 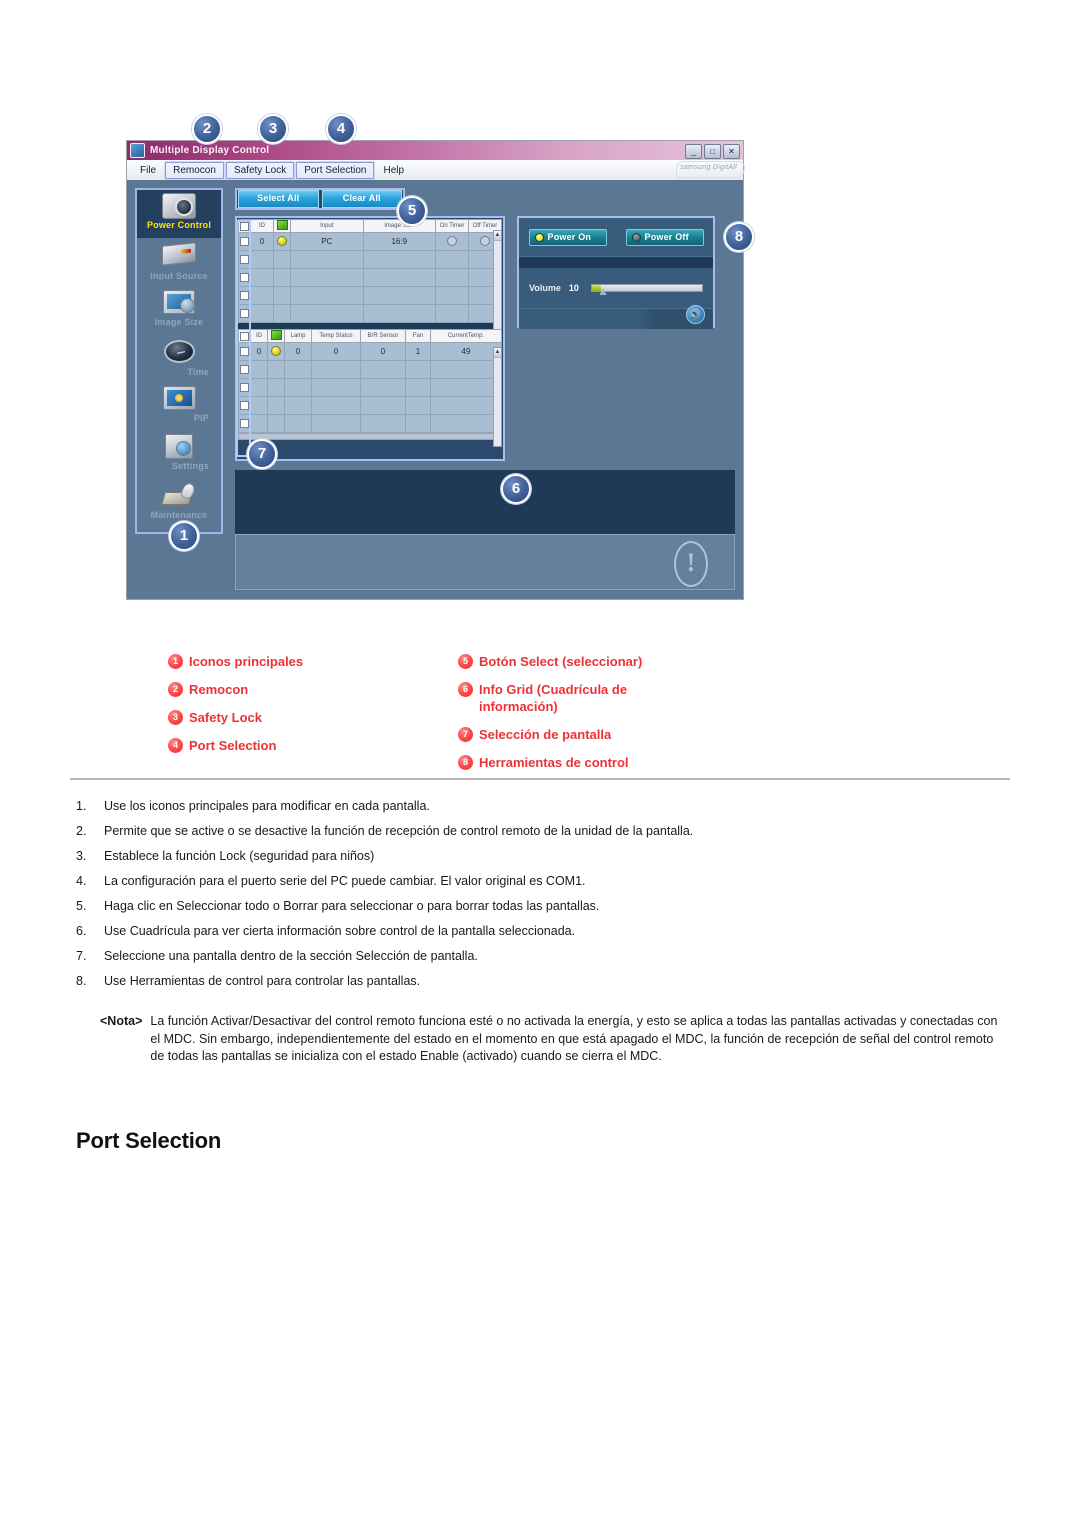 I want to click on grid-bottom-scrollbar: ▲, so click(x=497, y=397).